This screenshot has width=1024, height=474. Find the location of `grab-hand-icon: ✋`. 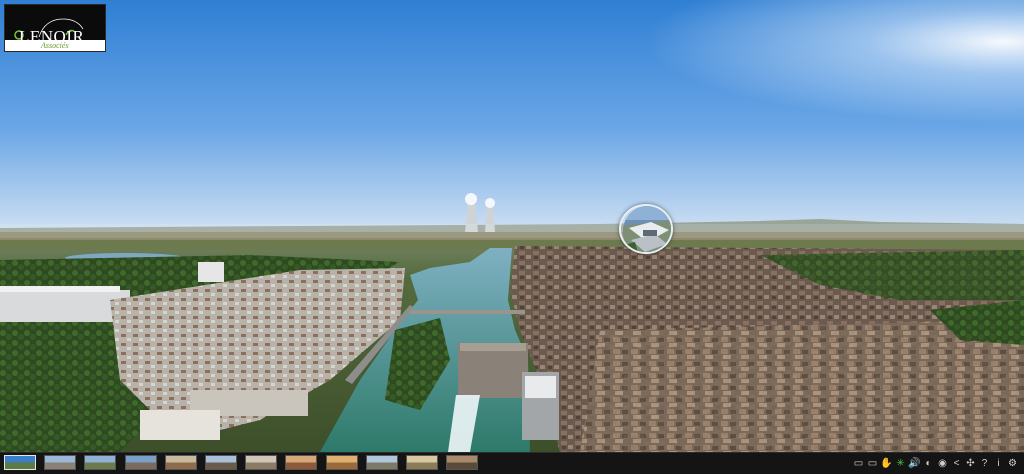

grab-hand-icon: ✋ is located at coordinates (886, 464).